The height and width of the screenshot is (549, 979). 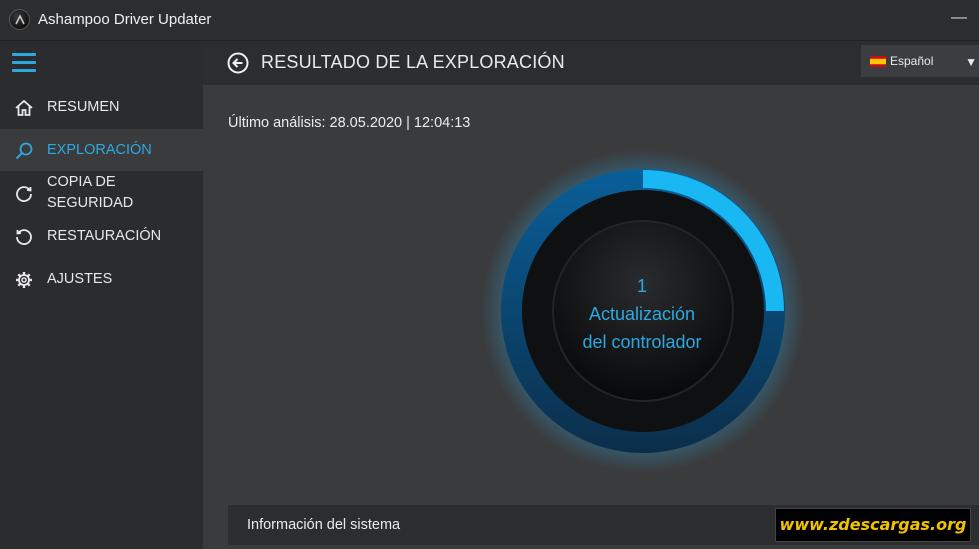 What do you see at coordinates (641, 286) in the screenshot?
I see `update-count: 1` at bounding box center [641, 286].